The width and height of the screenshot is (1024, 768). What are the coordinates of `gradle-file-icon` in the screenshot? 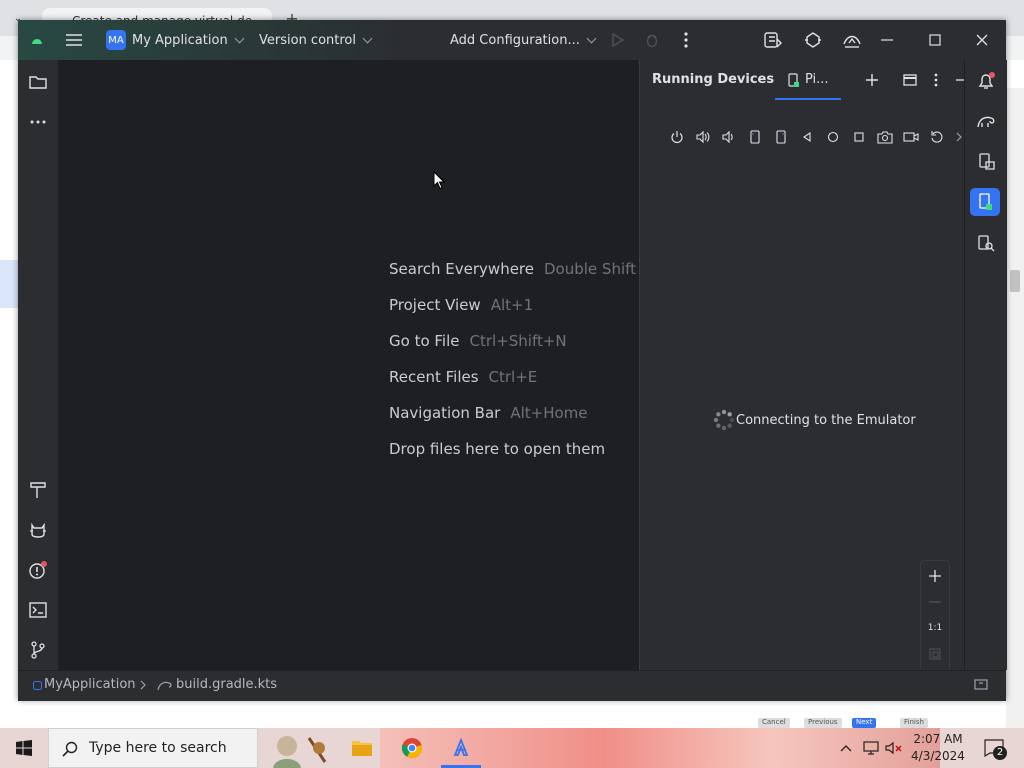 It's located at (165, 685).